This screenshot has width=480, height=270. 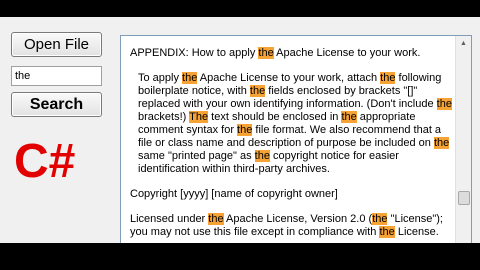 What do you see at coordinates (347, 53) in the screenshot?
I see `document-text: Apache License to your work.` at bounding box center [347, 53].